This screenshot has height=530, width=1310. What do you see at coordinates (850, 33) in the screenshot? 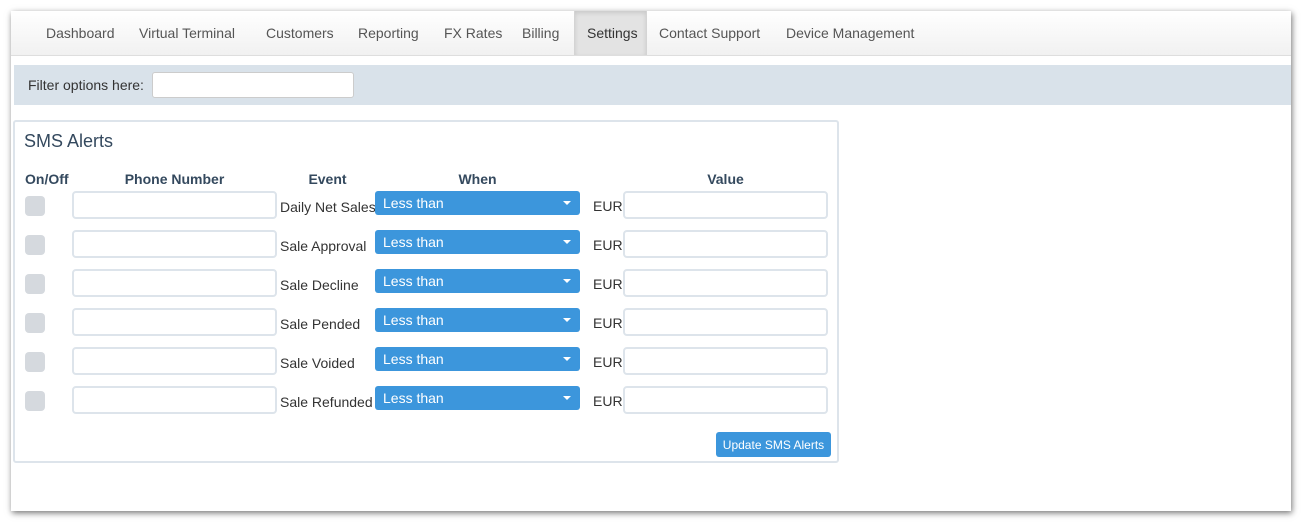
I see `nav-device-management: Device Management` at bounding box center [850, 33].